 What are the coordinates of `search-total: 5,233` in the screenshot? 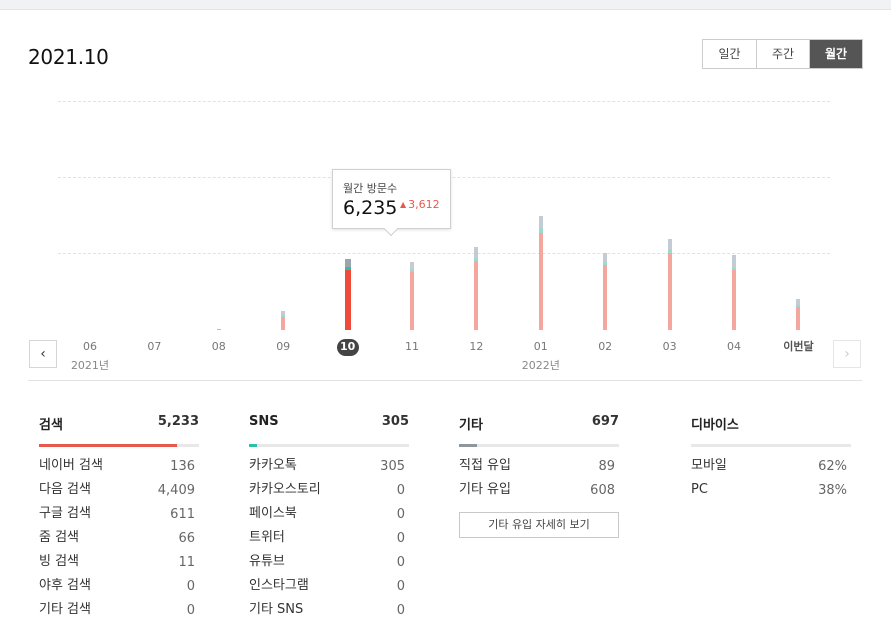 It's located at (178, 421).